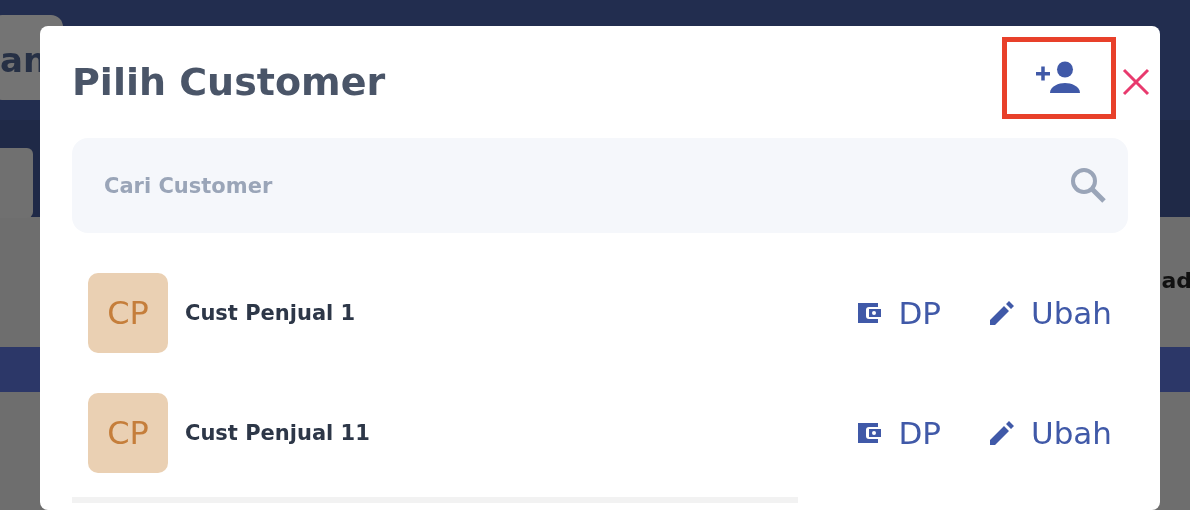 Image resolution: width=1190 pixels, height=510 pixels. What do you see at coordinates (1088, 185) in the screenshot?
I see `search-icon` at bounding box center [1088, 185].